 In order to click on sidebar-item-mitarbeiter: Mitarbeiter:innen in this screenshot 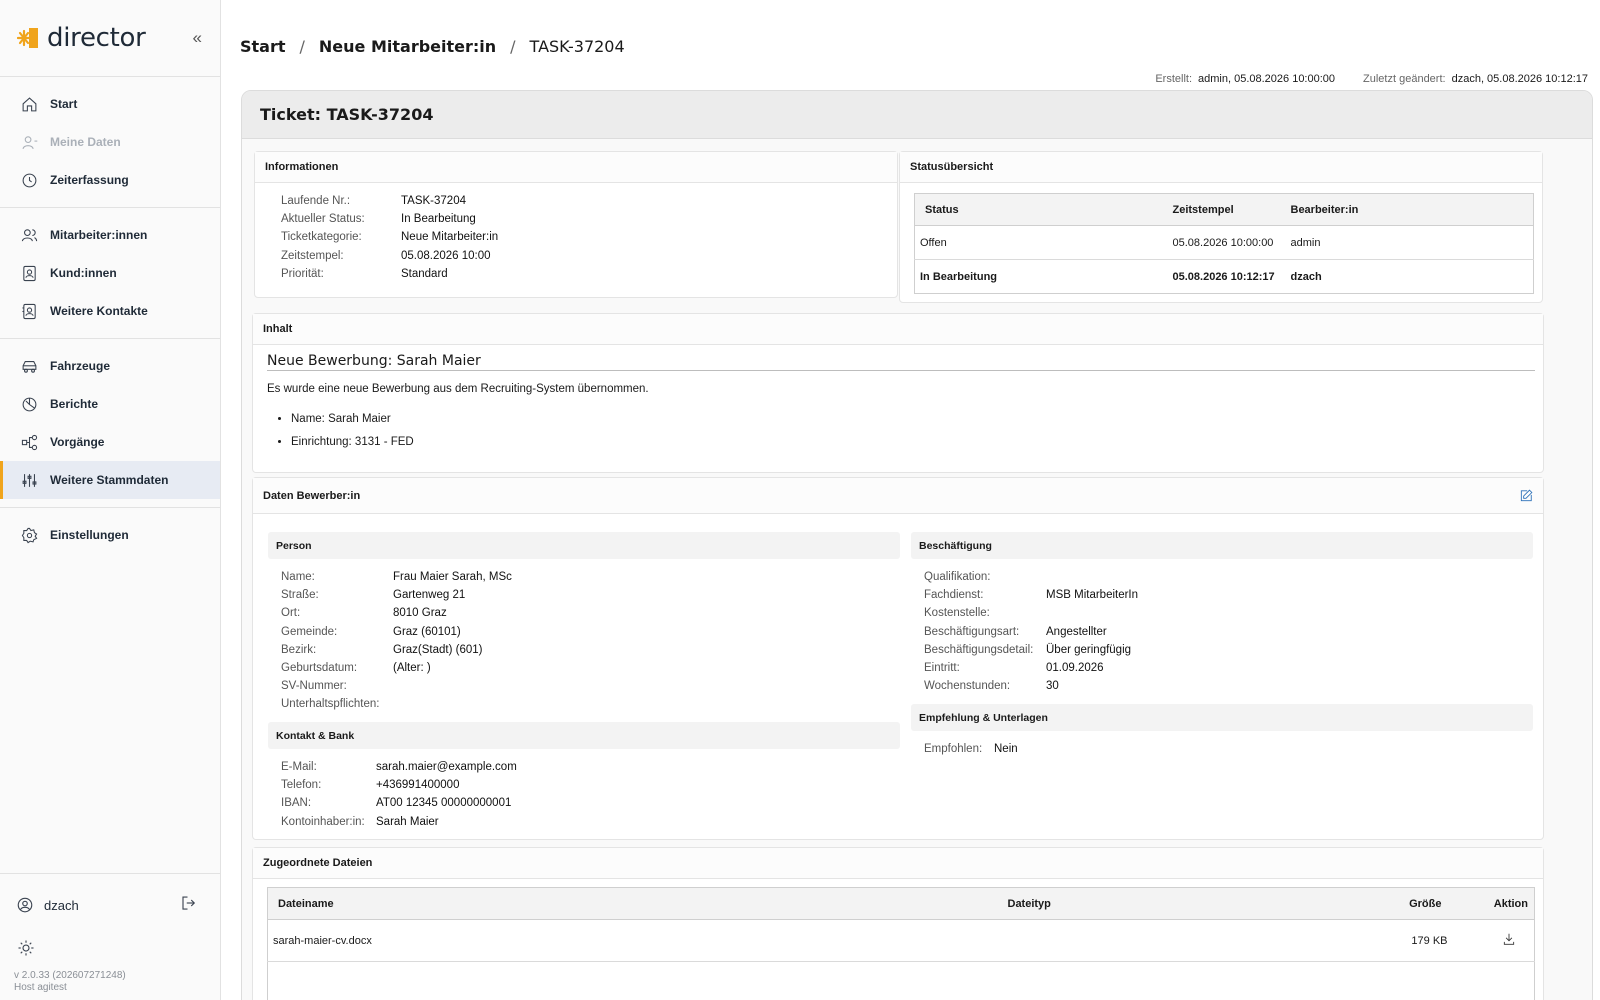, I will do `click(110, 235)`.